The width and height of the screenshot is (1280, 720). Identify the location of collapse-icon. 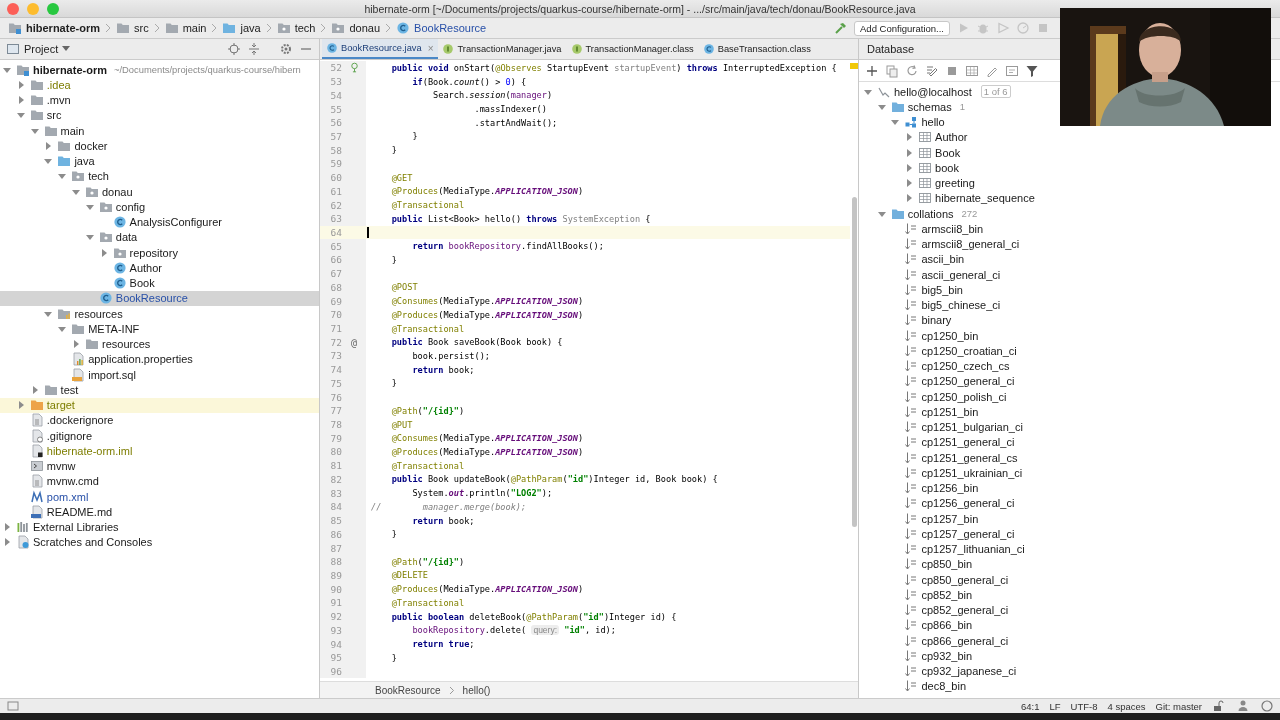
(254, 49).